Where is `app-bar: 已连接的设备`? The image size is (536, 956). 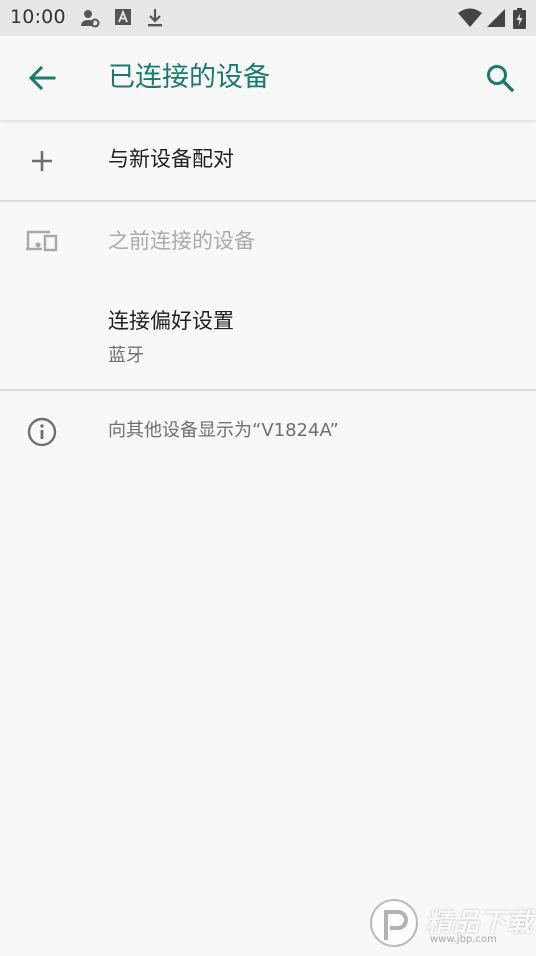
app-bar: 已连接的设备 is located at coordinates (268, 78).